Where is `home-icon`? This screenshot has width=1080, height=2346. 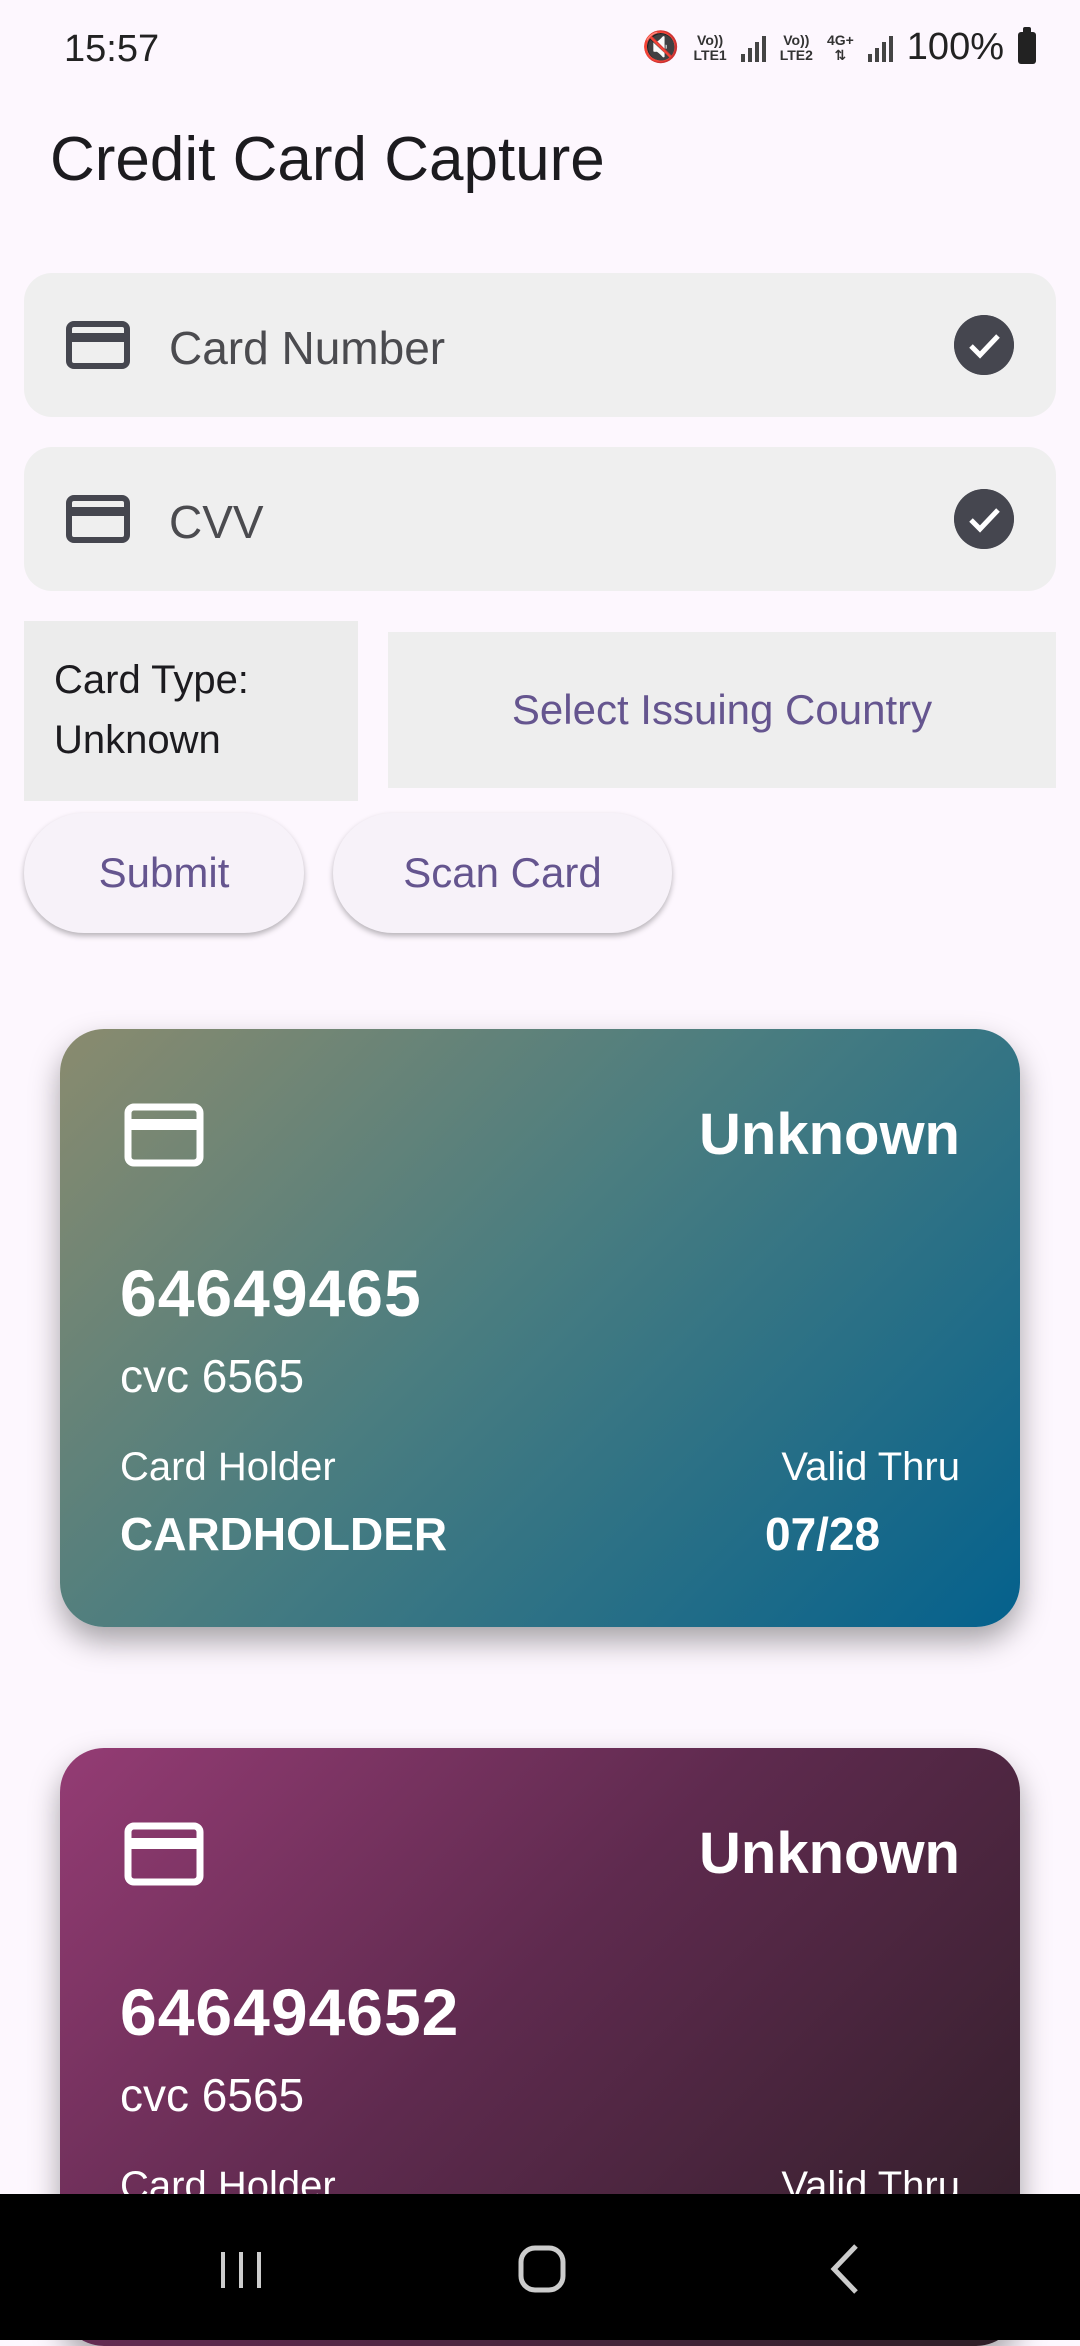
home-icon is located at coordinates (542, 2269).